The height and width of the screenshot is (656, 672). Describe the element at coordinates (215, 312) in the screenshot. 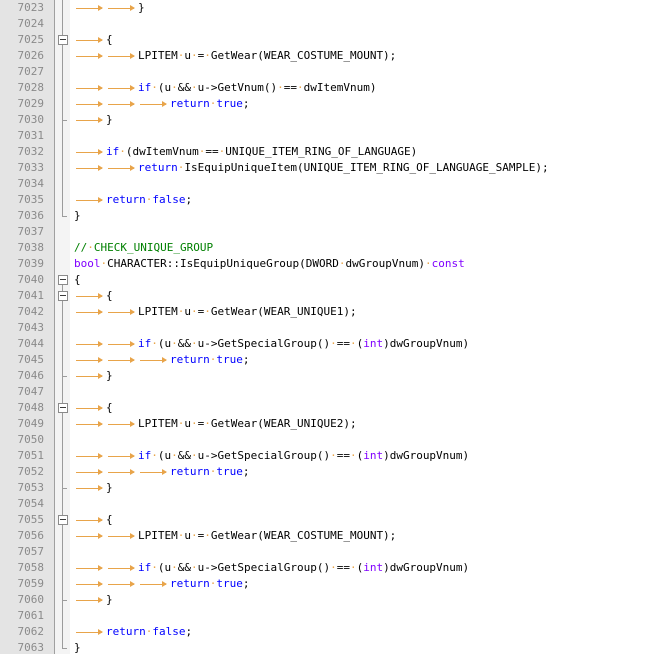

I see `code-text: LPITEM·u·=·GetWear(WEAR_UNIQUE1);` at that location.